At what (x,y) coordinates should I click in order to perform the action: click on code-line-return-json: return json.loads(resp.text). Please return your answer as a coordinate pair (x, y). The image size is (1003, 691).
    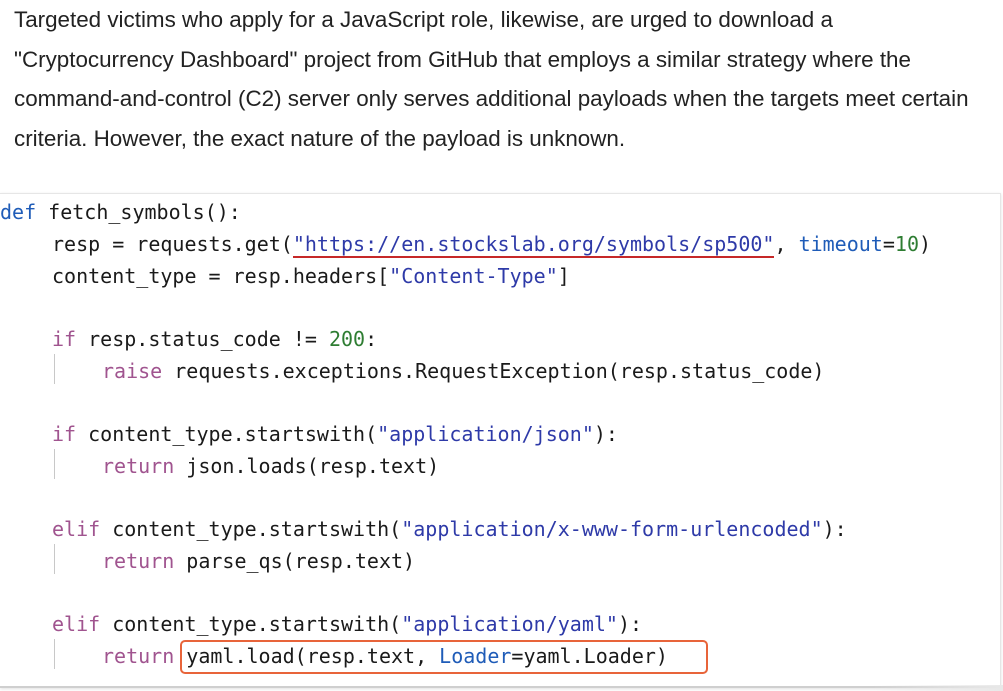
    Looking at the image, I should click on (270, 466).